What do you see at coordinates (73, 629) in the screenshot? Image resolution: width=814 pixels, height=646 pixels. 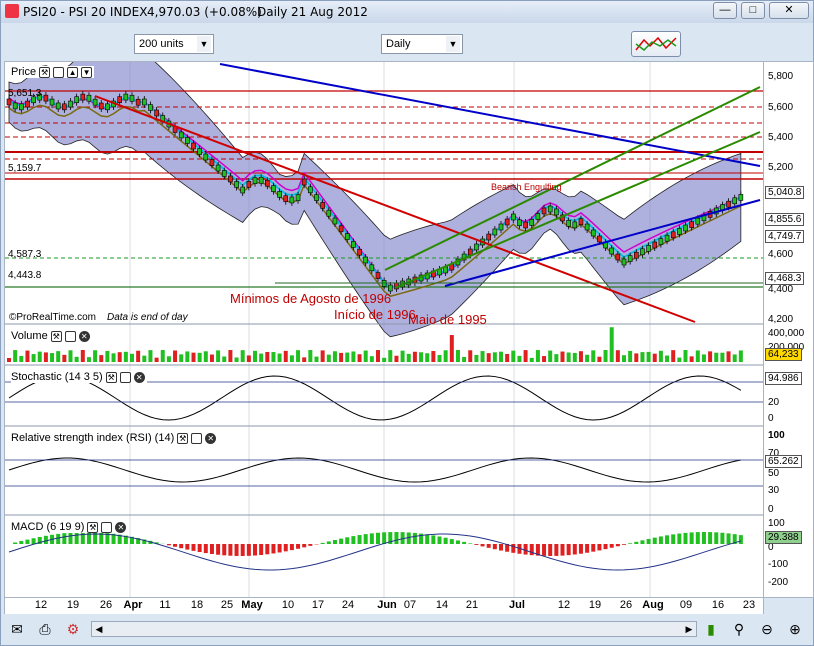 I see `settings-icon: ⚙` at bounding box center [73, 629].